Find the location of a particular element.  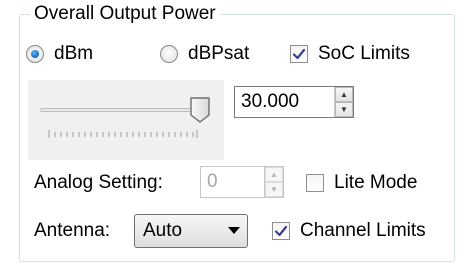

radio-dbpsat-label: dBPsat is located at coordinates (219, 53).